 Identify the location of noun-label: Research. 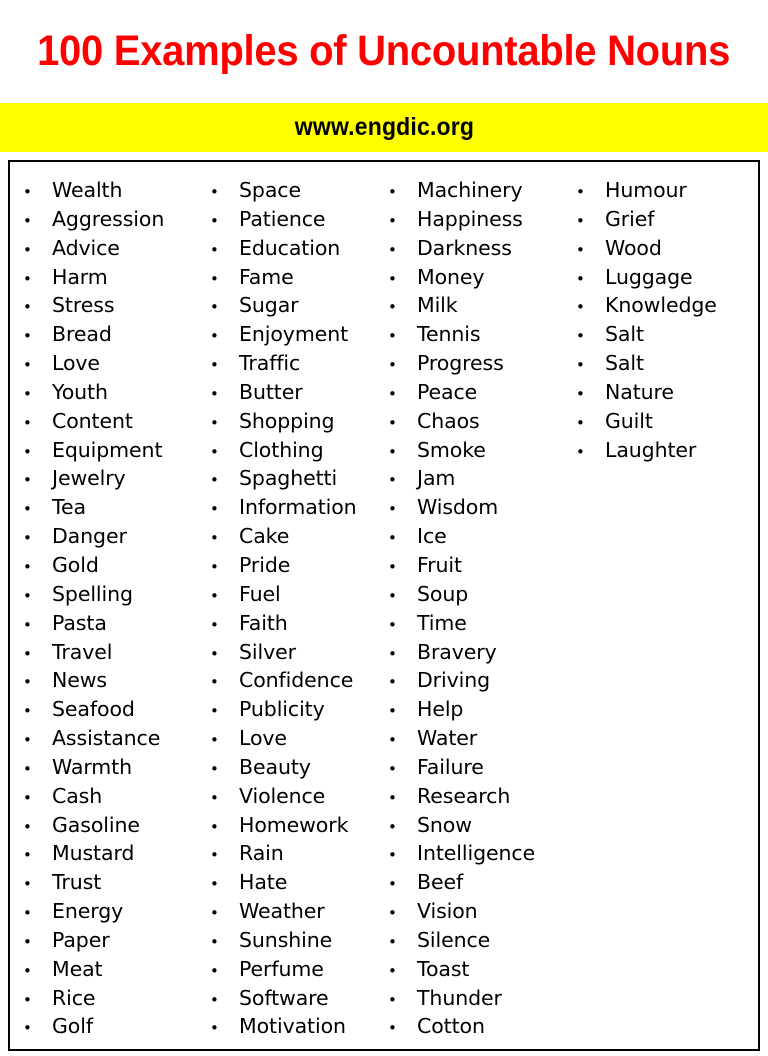
(464, 795).